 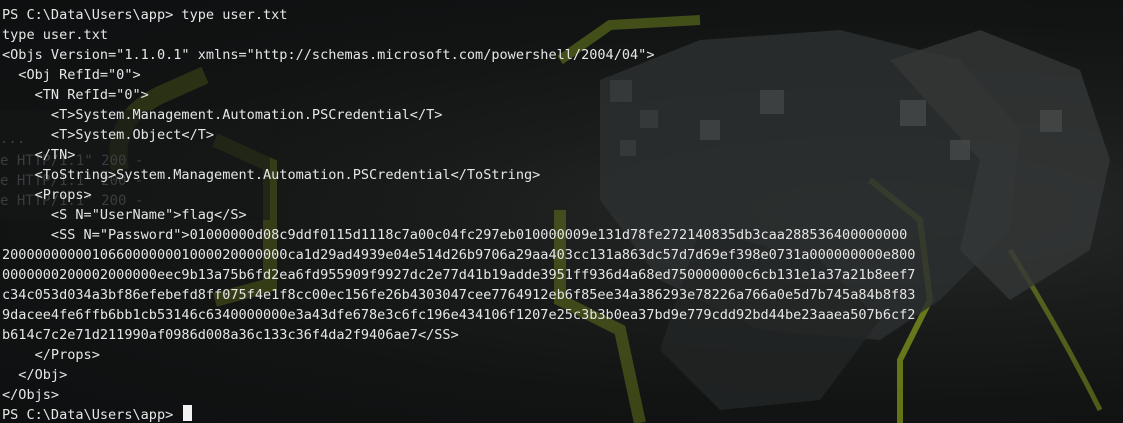 What do you see at coordinates (39, 155) in the screenshot?
I see `output-line: </TN>` at bounding box center [39, 155].